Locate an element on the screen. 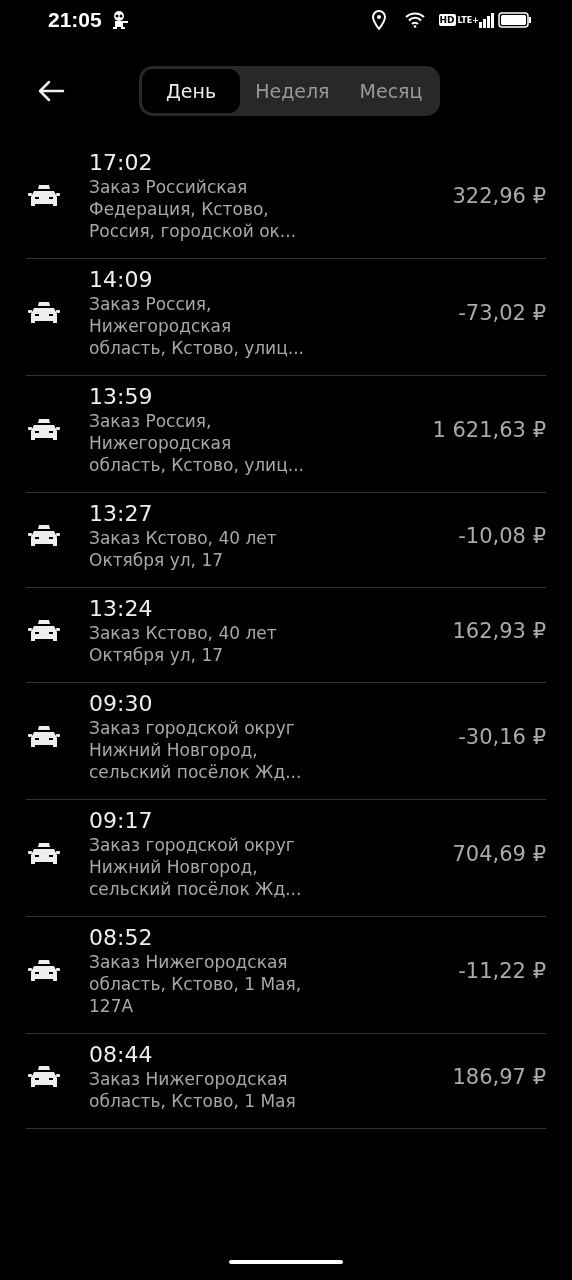 This screenshot has height=1280, width=572. status-time: 21:05 is located at coordinates (75, 20).